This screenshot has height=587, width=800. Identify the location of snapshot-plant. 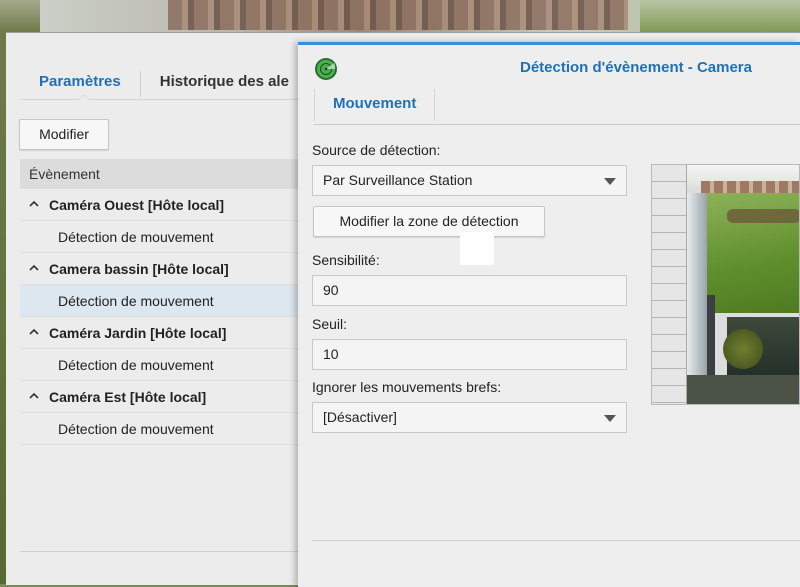
(743, 349).